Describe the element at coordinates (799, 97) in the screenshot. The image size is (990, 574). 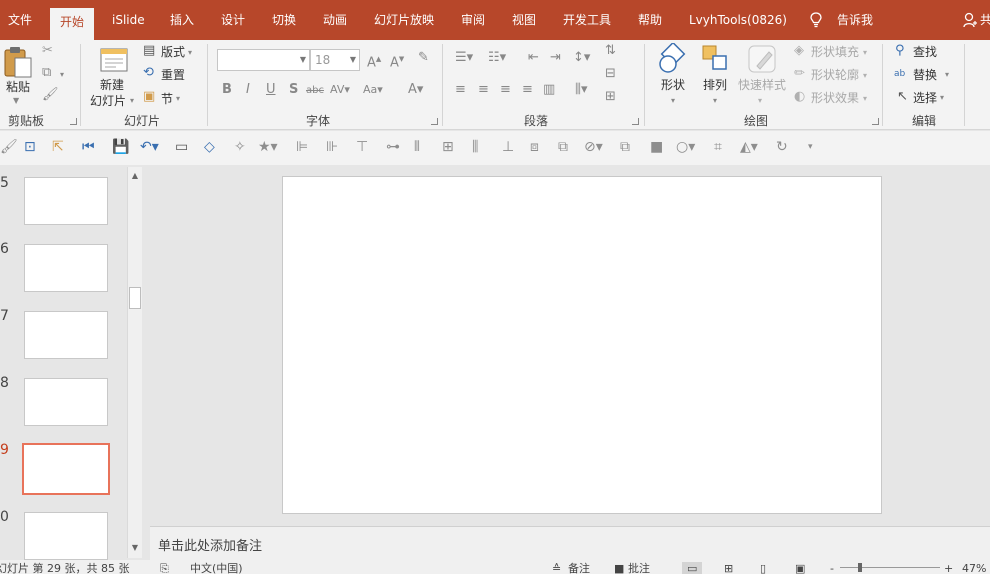
I see `shape-effects-icon: ◐` at that location.